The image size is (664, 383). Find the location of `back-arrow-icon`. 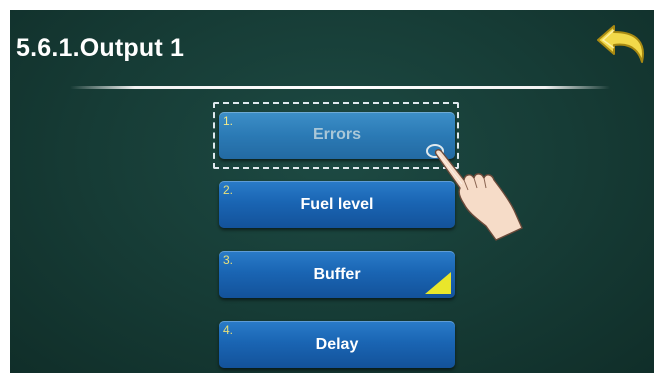

back-arrow-icon is located at coordinates (620, 44).